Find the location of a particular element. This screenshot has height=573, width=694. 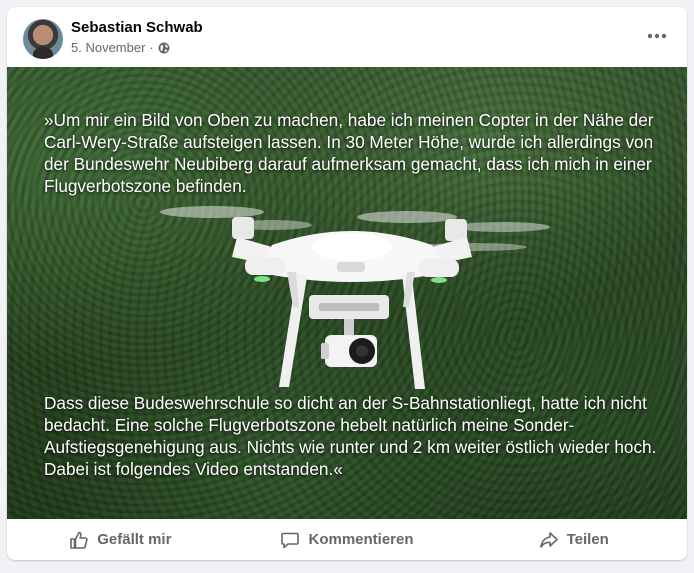

more-options-button is located at coordinates (657, 36).